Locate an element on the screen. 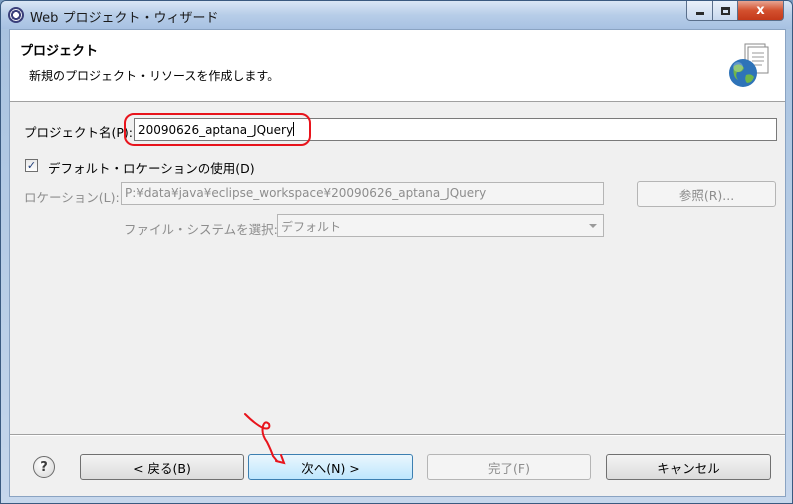 The width and height of the screenshot is (793, 504). filesystem-value: デフォルト is located at coordinates (311, 227).